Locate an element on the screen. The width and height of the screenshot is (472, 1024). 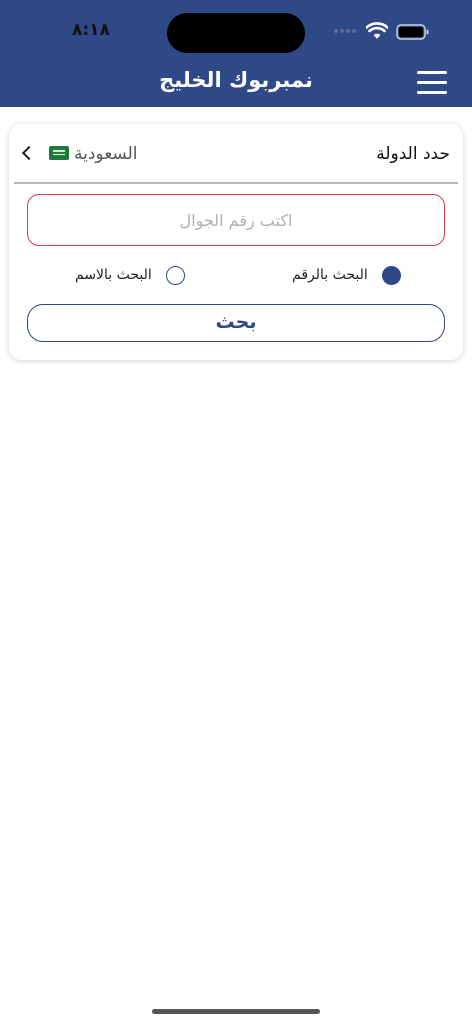
search-button: بحث is located at coordinates (236, 323).